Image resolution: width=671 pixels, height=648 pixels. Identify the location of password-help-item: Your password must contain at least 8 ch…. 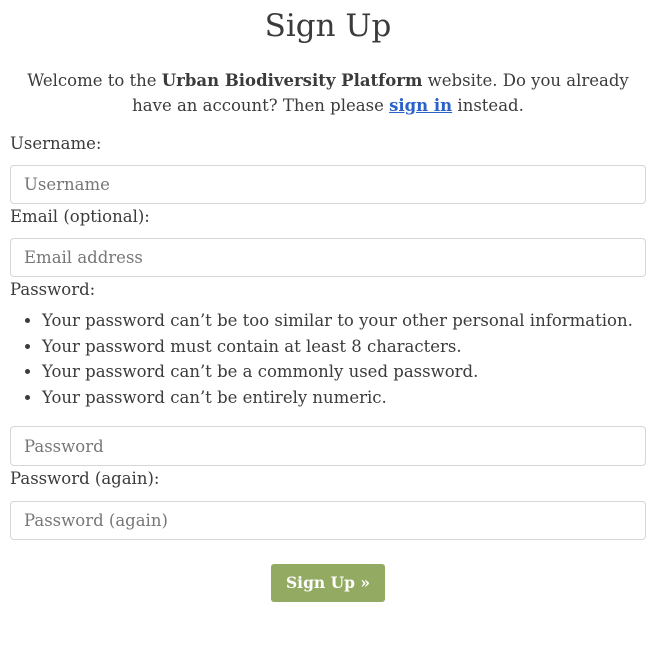
(344, 347).